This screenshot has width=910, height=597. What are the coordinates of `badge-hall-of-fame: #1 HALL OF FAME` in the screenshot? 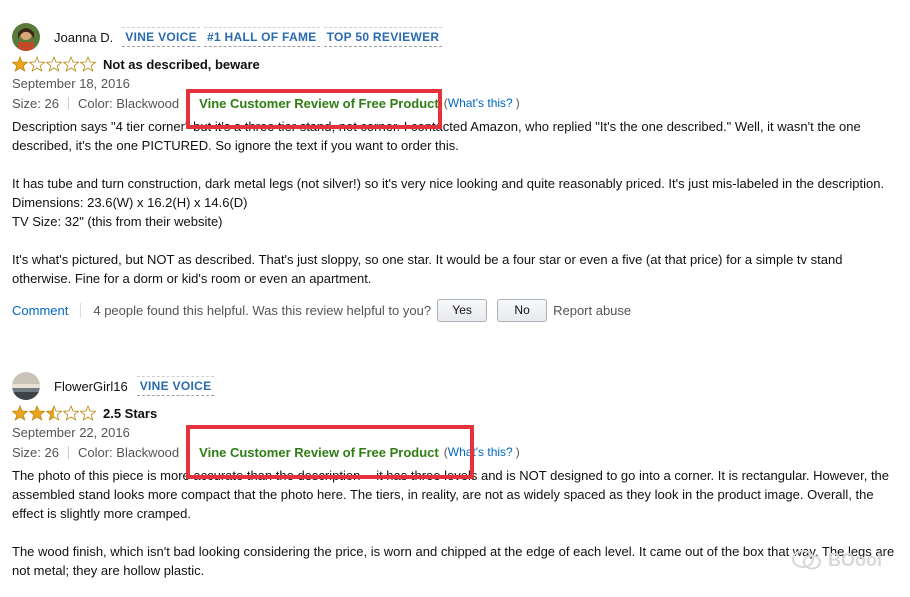 It's located at (261, 37).